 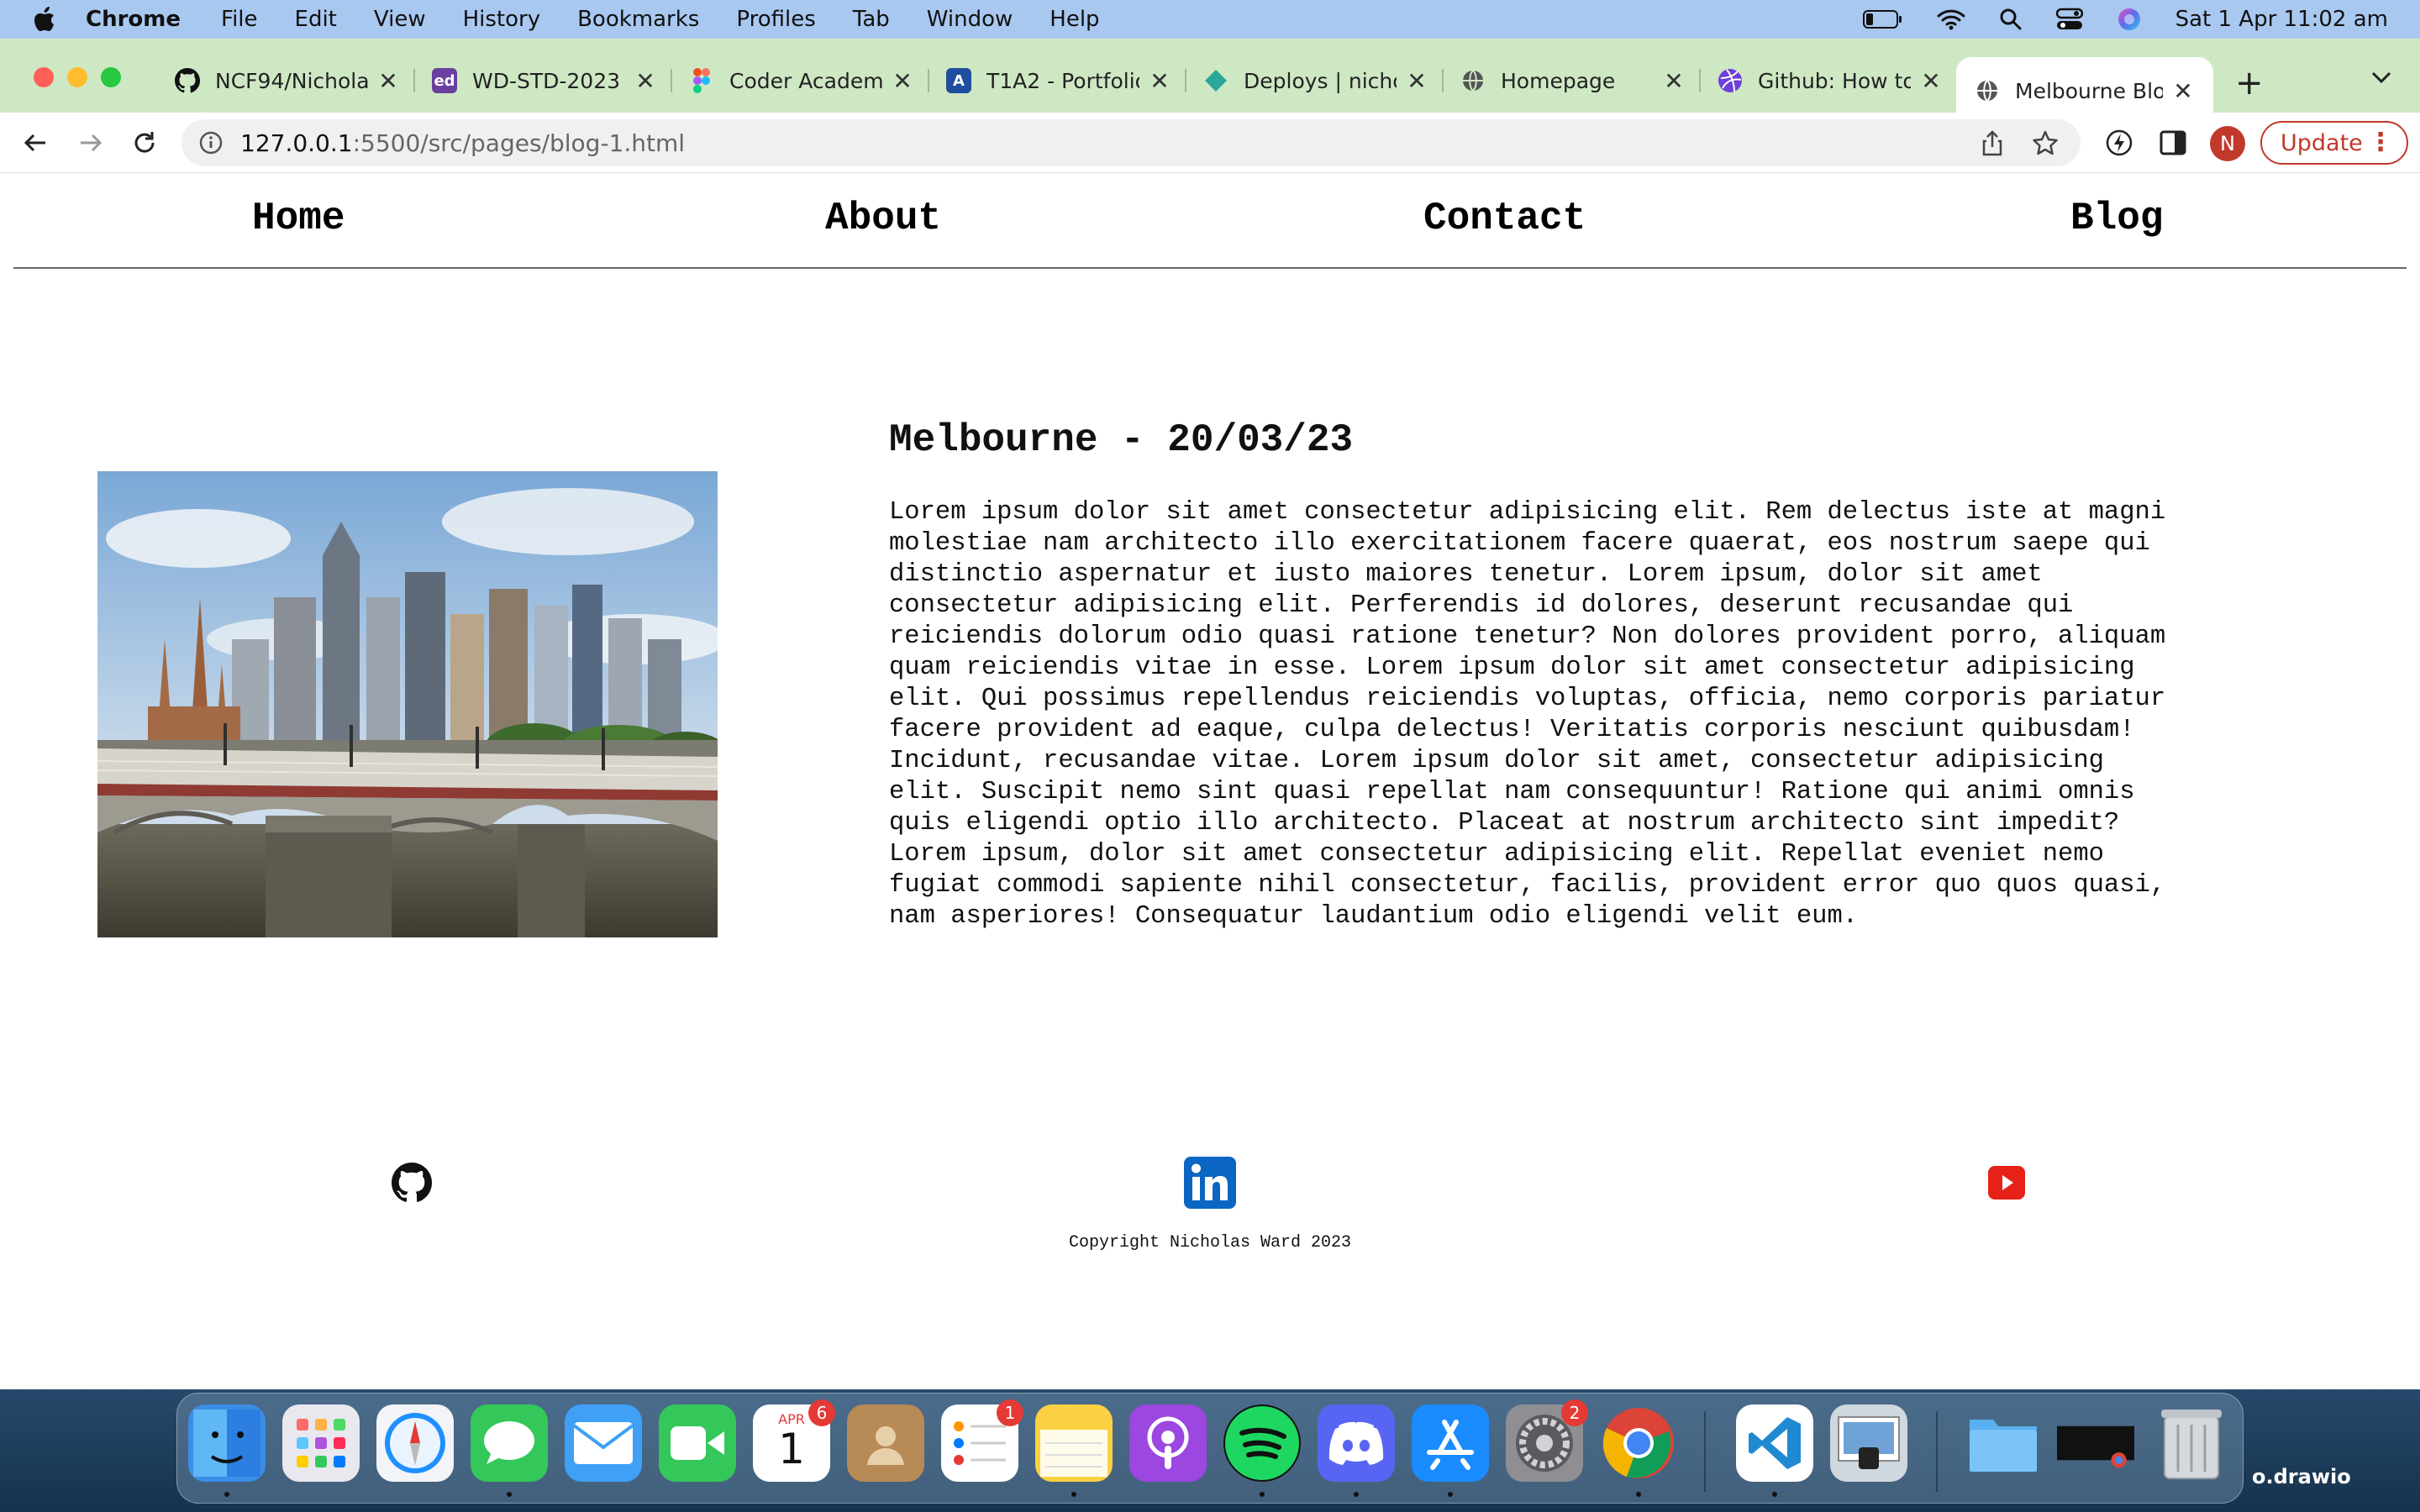 I want to click on menu-profiles: Profiles, so click(x=775, y=19).